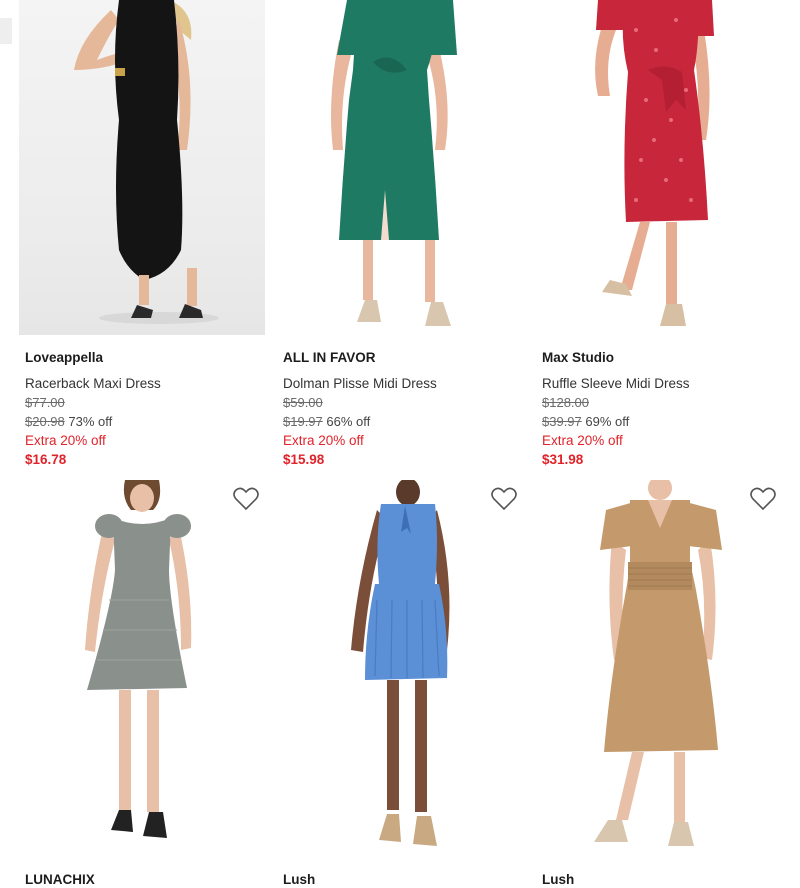  What do you see at coordinates (90, 421) in the screenshot?
I see `discount-percent: 73% off` at bounding box center [90, 421].